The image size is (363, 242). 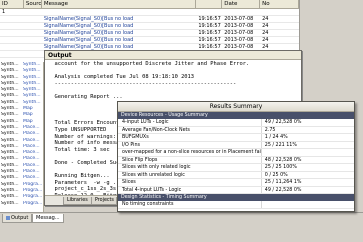 I want to click on summary-label: Slices with only related logic, so click(x=156, y=167).